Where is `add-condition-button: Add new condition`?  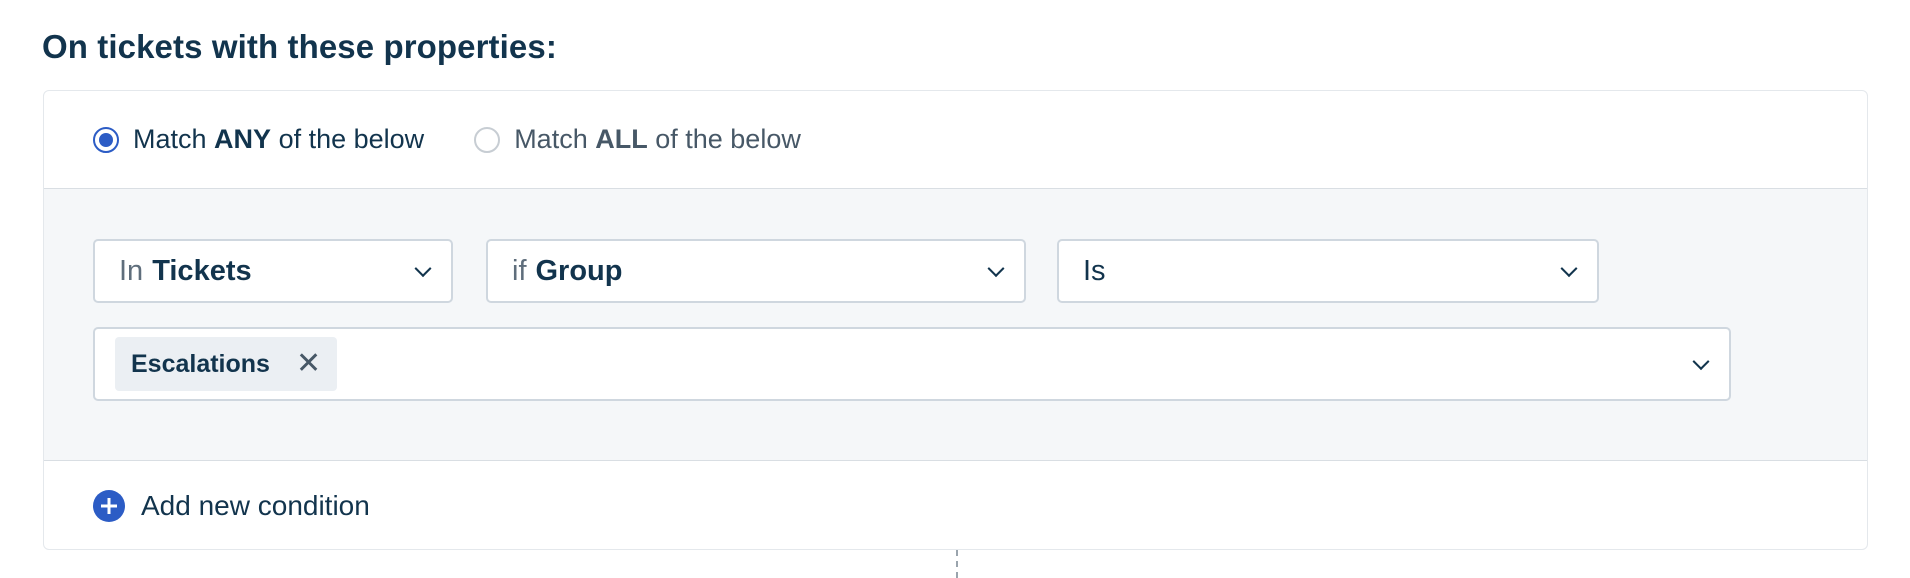
add-condition-button: Add new condition is located at coordinates (231, 505).